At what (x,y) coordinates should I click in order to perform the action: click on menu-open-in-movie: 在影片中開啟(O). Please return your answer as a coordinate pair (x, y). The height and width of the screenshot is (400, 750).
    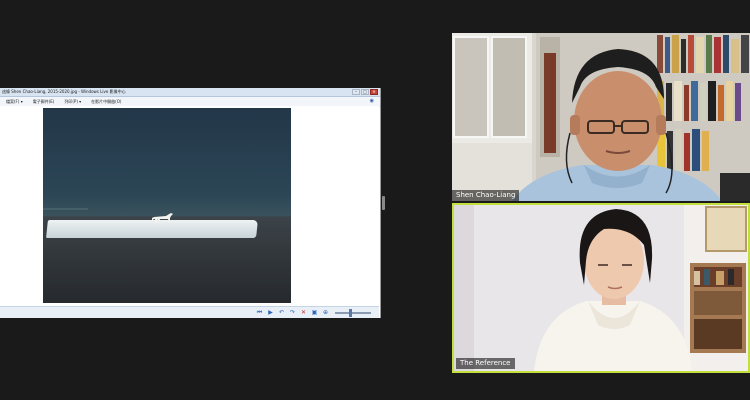
    Looking at the image, I should click on (106, 102).